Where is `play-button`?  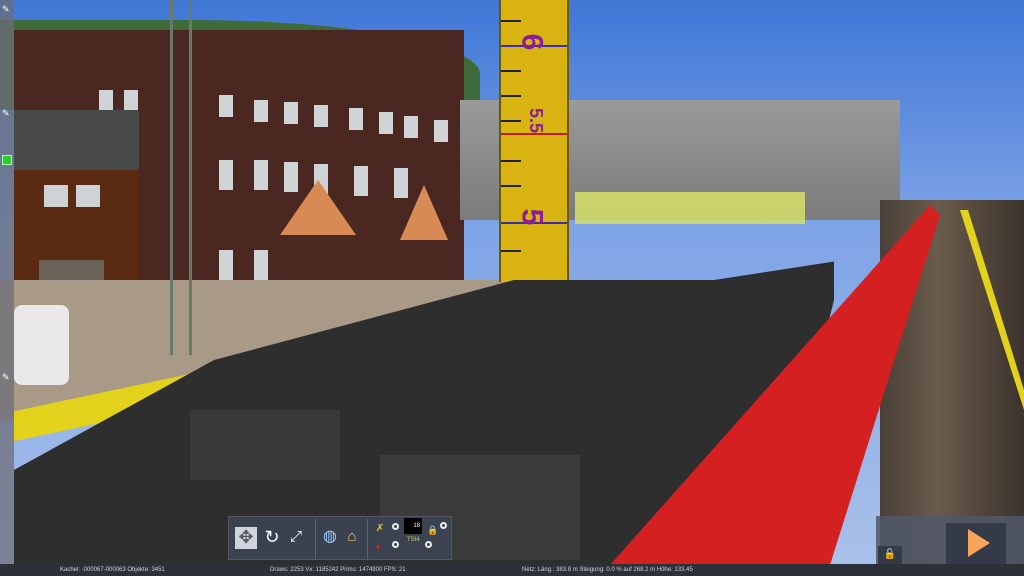
play-button is located at coordinates (976, 543).